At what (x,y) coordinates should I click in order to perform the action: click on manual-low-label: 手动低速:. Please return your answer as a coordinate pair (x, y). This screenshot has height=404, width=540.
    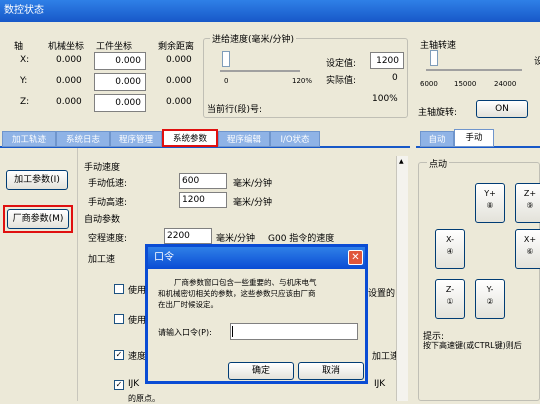
    Looking at the image, I should click on (108, 184).